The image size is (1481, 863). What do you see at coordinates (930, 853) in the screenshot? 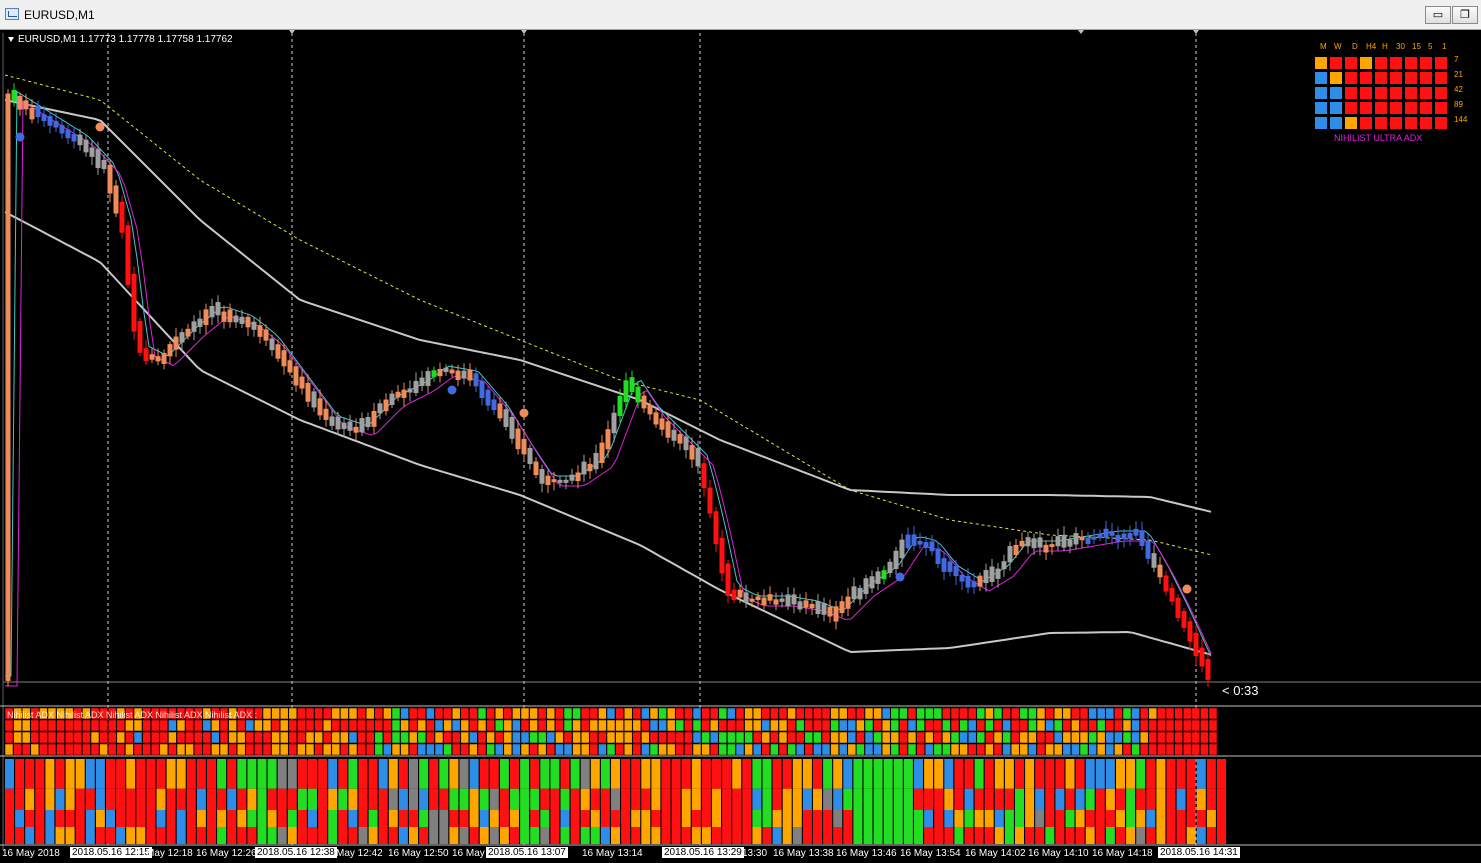
I see `time-label: 16 May 13:54` at bounding box center [930, 853].